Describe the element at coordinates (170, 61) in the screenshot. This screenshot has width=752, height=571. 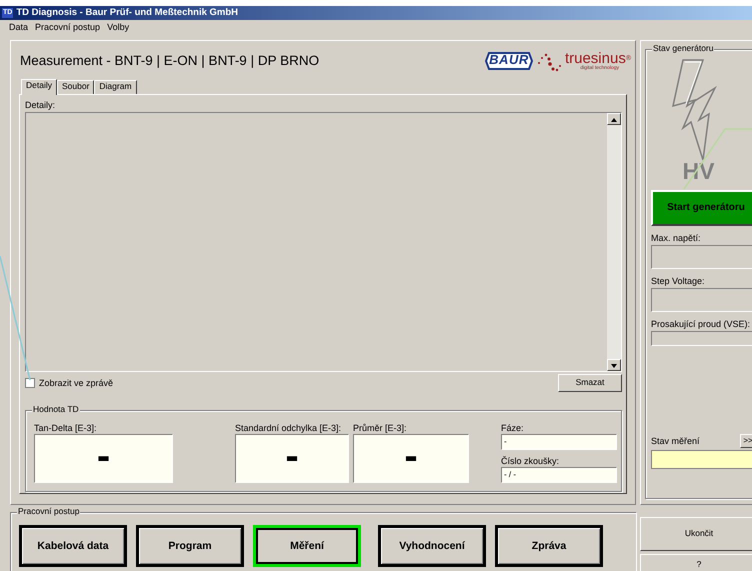
I see `measurement-title: Measurement - BNT-9 | E-ON | BNT-9 | DP BRNO` at that location.